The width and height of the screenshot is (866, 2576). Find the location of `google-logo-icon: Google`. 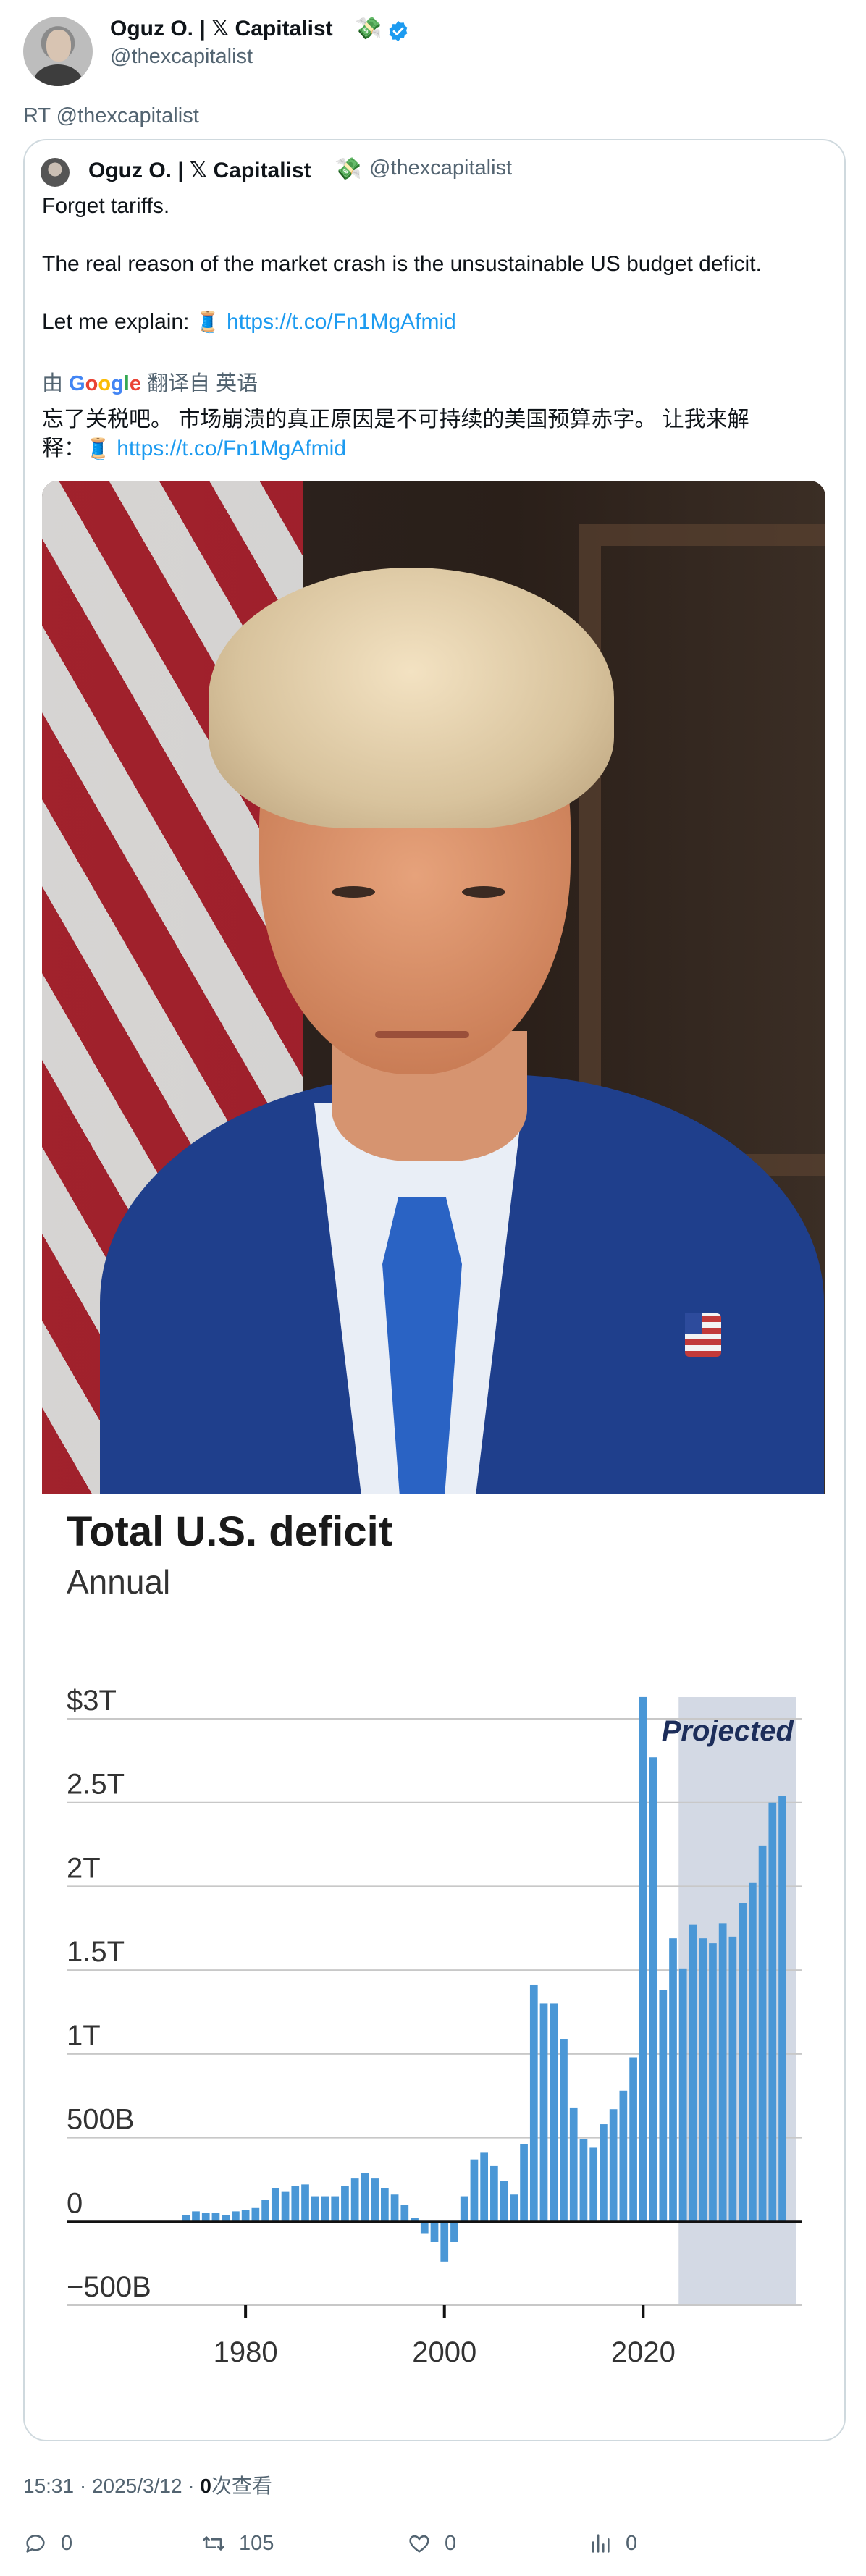

google-logo-icon: Google is located at coordinates (105, 383).